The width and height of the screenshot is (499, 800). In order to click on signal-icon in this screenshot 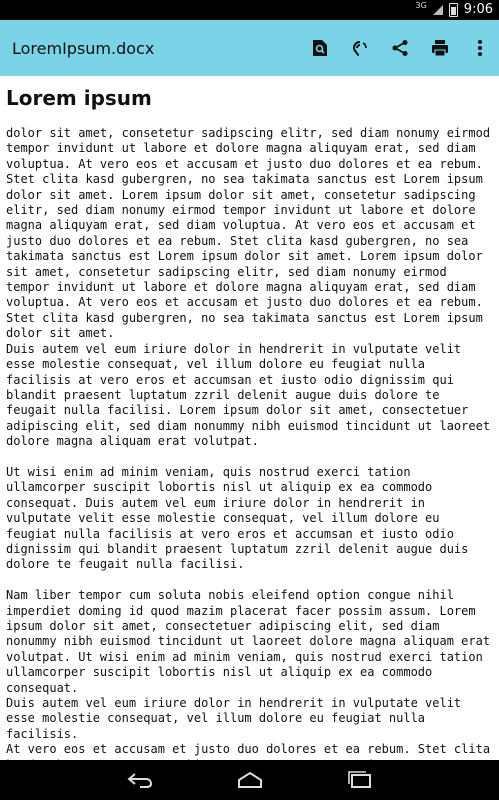, I will do `click(437, 9)`.